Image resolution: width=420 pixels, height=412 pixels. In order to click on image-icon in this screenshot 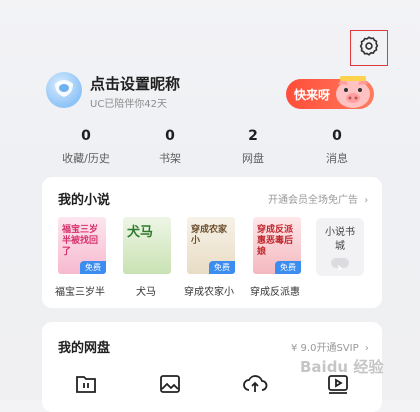, I will do `click(170, 384)`.